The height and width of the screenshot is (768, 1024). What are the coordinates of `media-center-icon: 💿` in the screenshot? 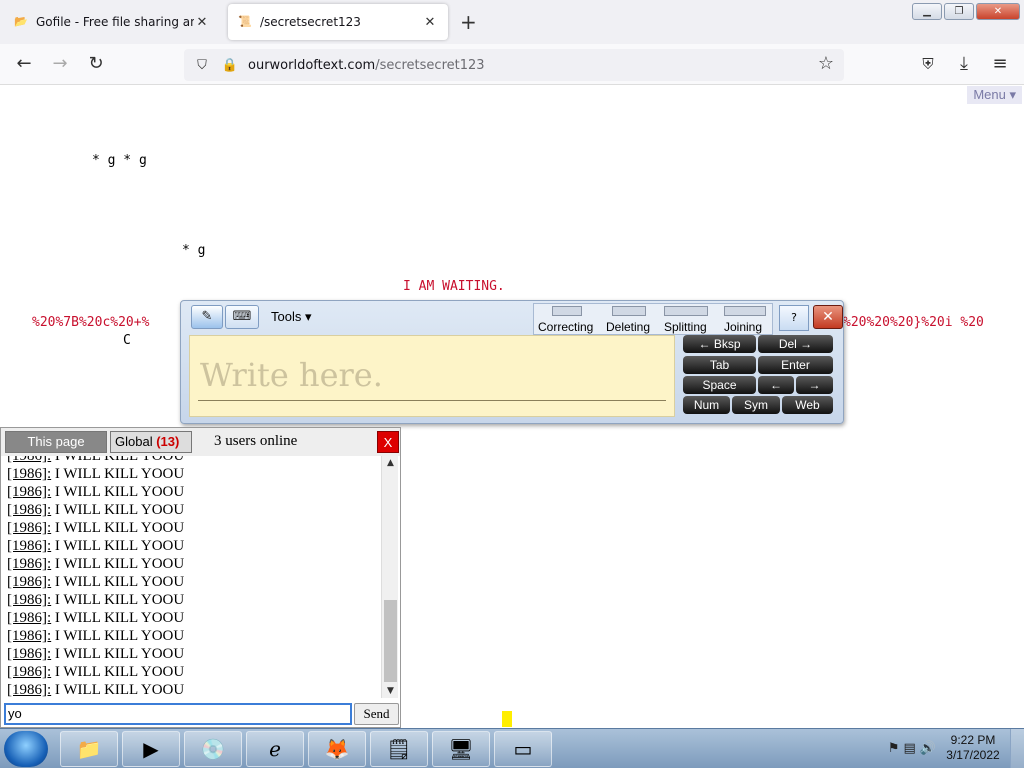 It's located at (213, 749).